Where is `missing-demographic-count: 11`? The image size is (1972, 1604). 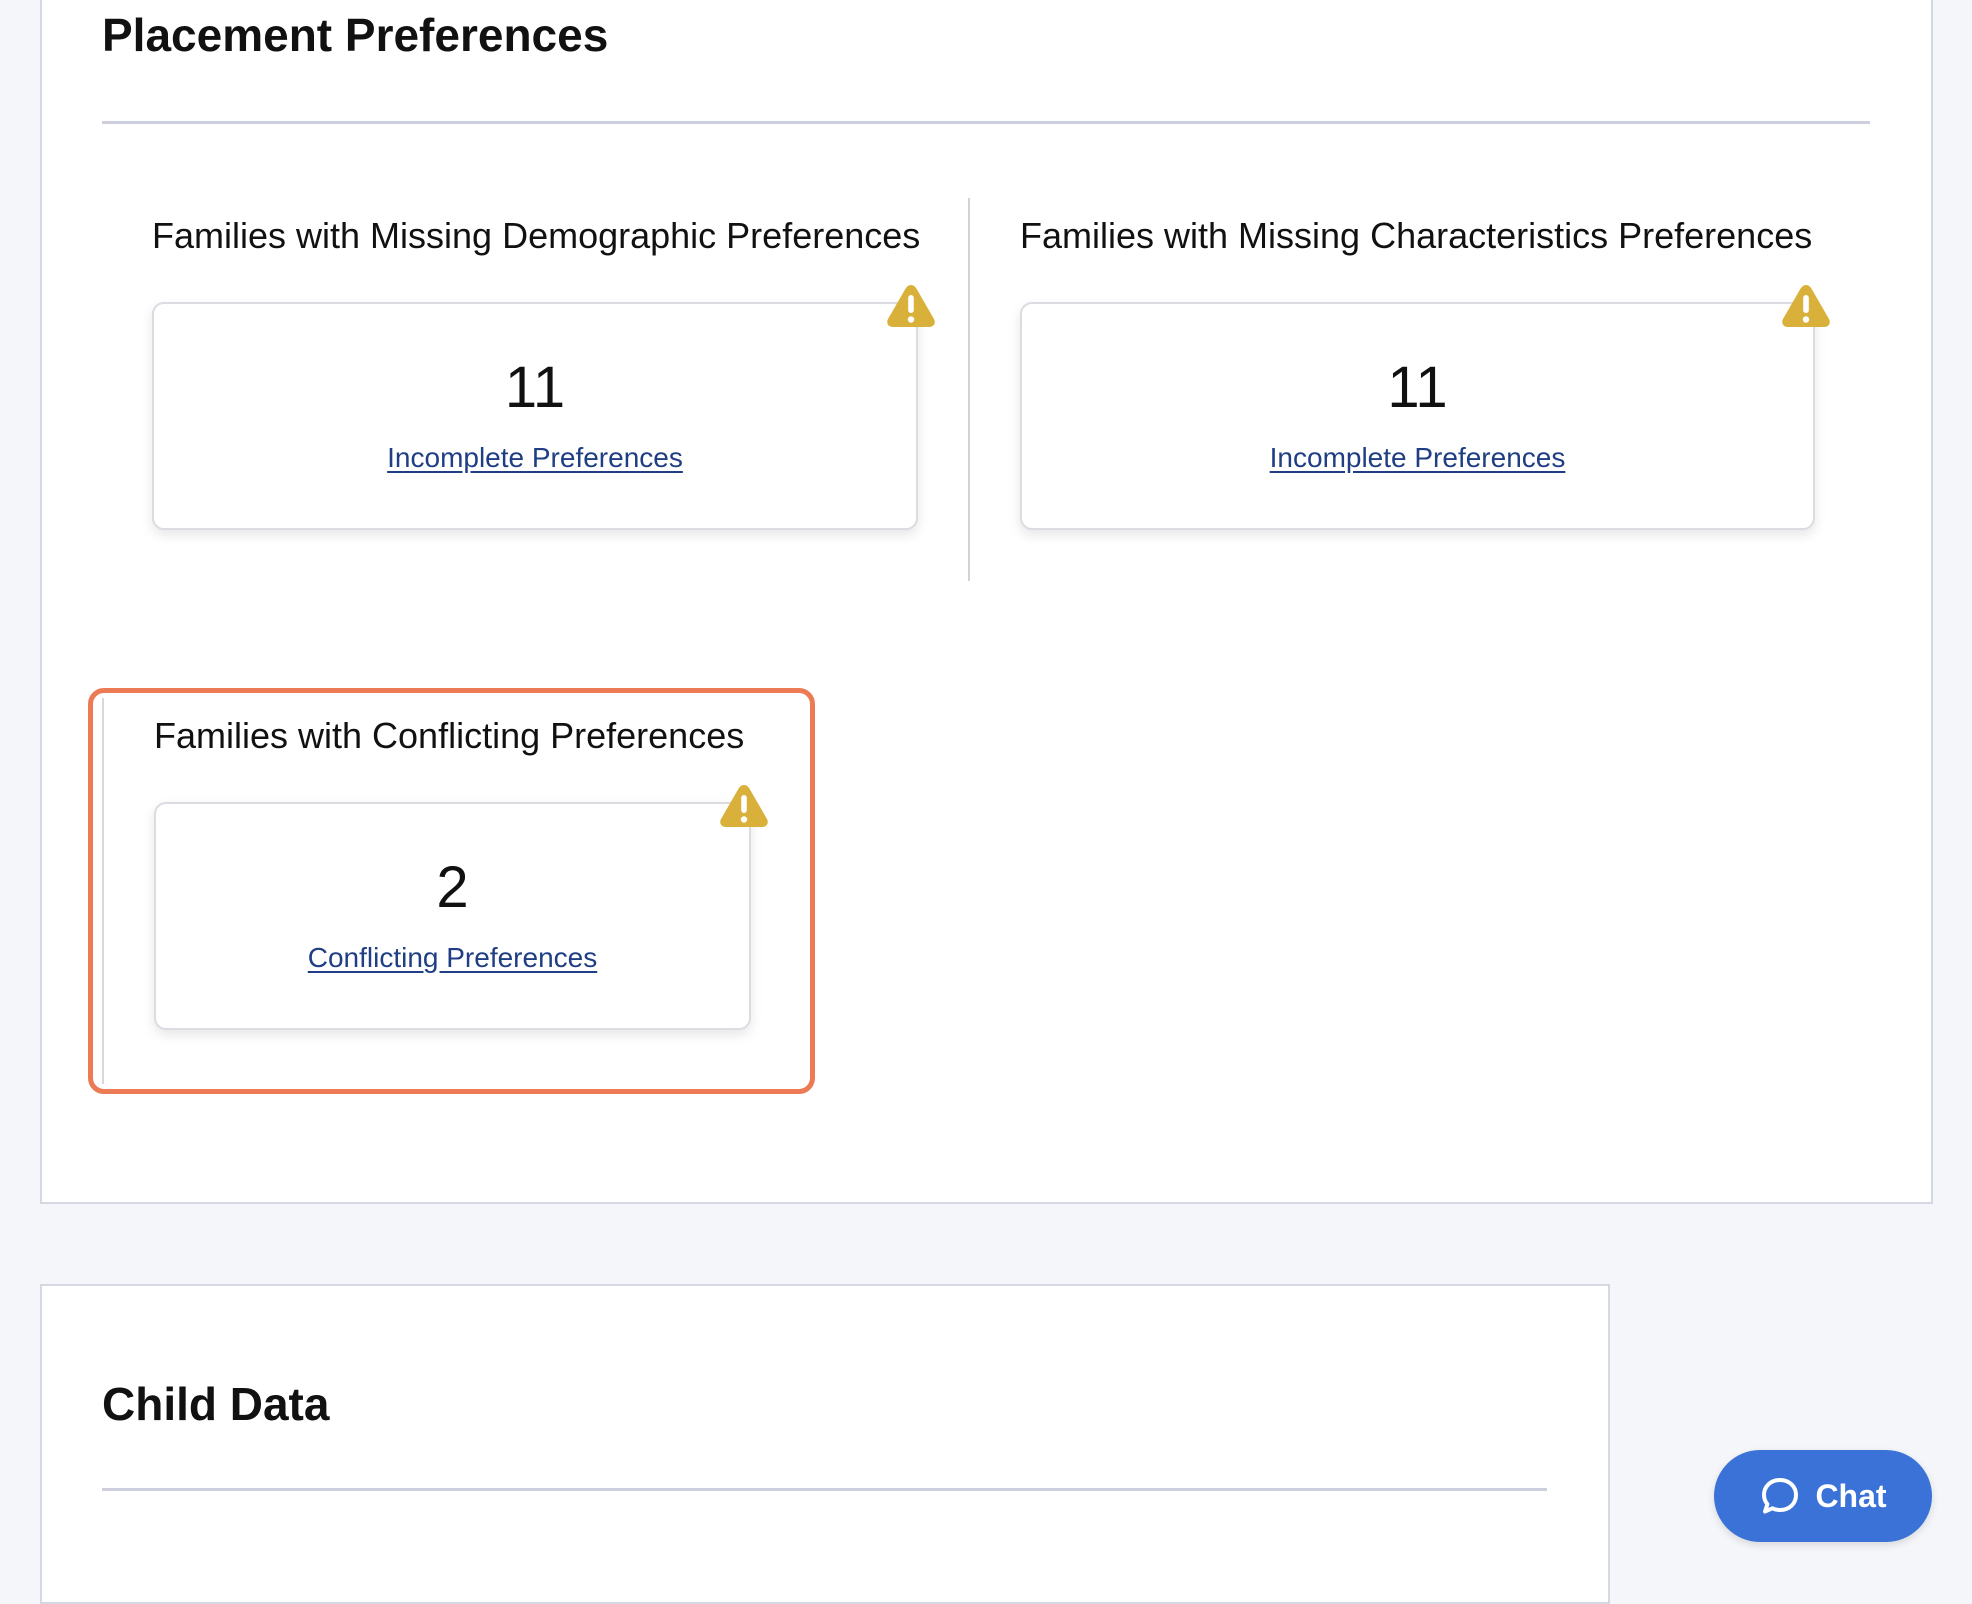
missing-demographic-count: 11 is located at coordinates (535, 387).